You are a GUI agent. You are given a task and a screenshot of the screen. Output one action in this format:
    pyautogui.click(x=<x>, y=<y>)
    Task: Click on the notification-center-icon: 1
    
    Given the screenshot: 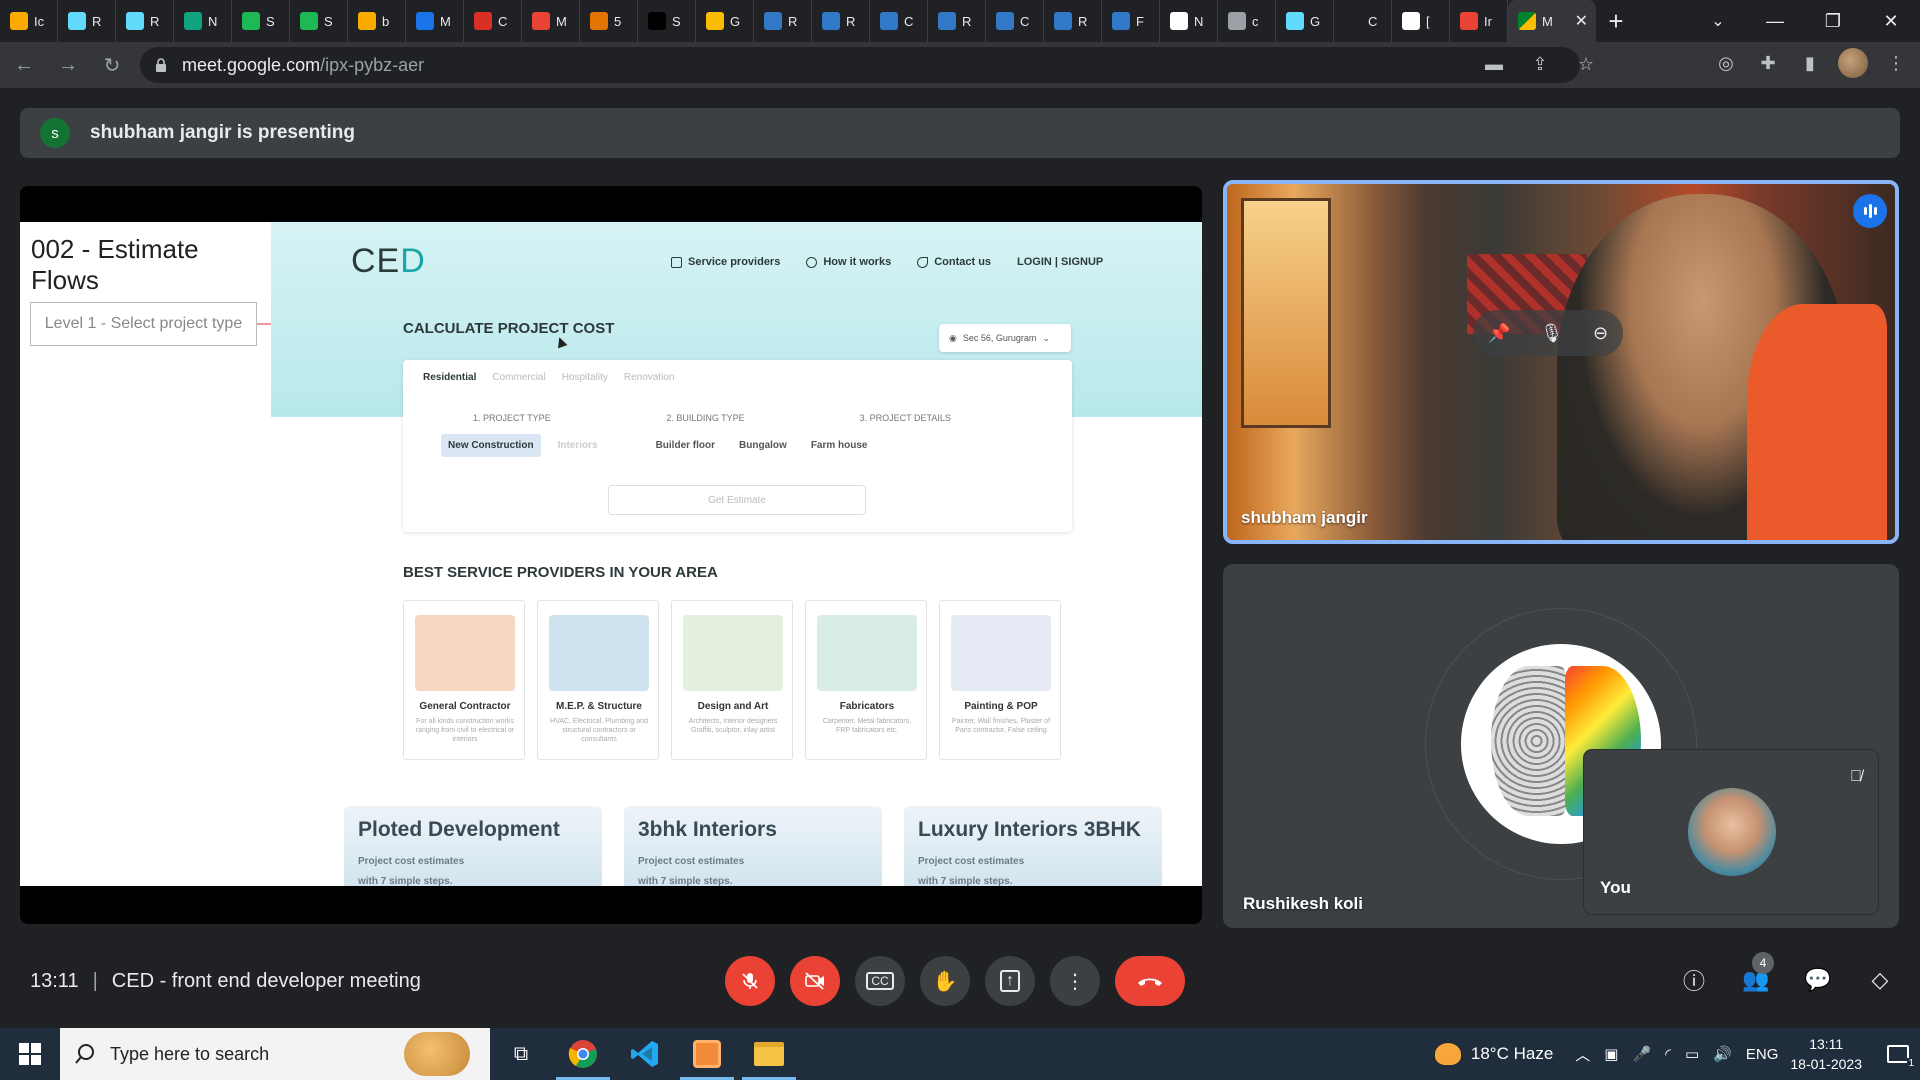 What is the action you would take?
    pyautogui.click(x=1898, y=1054)
    